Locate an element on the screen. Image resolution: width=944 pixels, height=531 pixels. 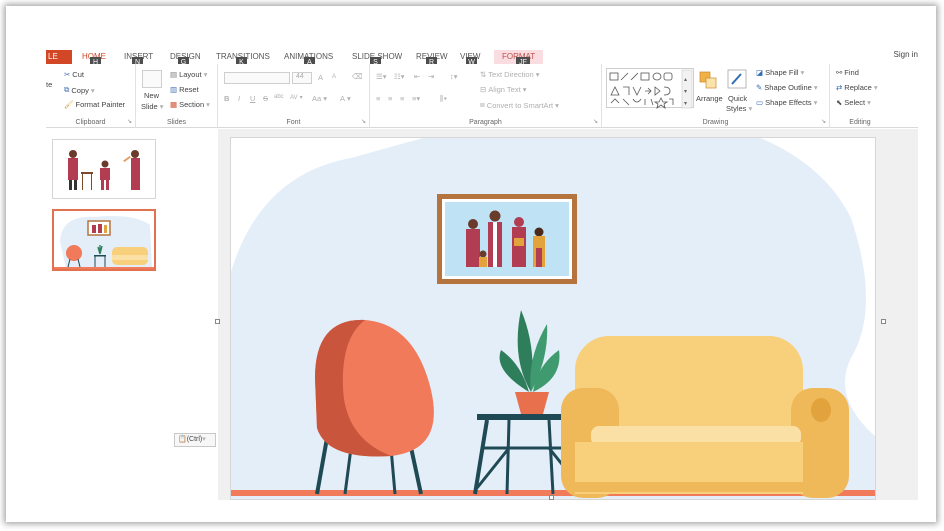
align-right-button: ≡ is located at coordinates (402, 98).